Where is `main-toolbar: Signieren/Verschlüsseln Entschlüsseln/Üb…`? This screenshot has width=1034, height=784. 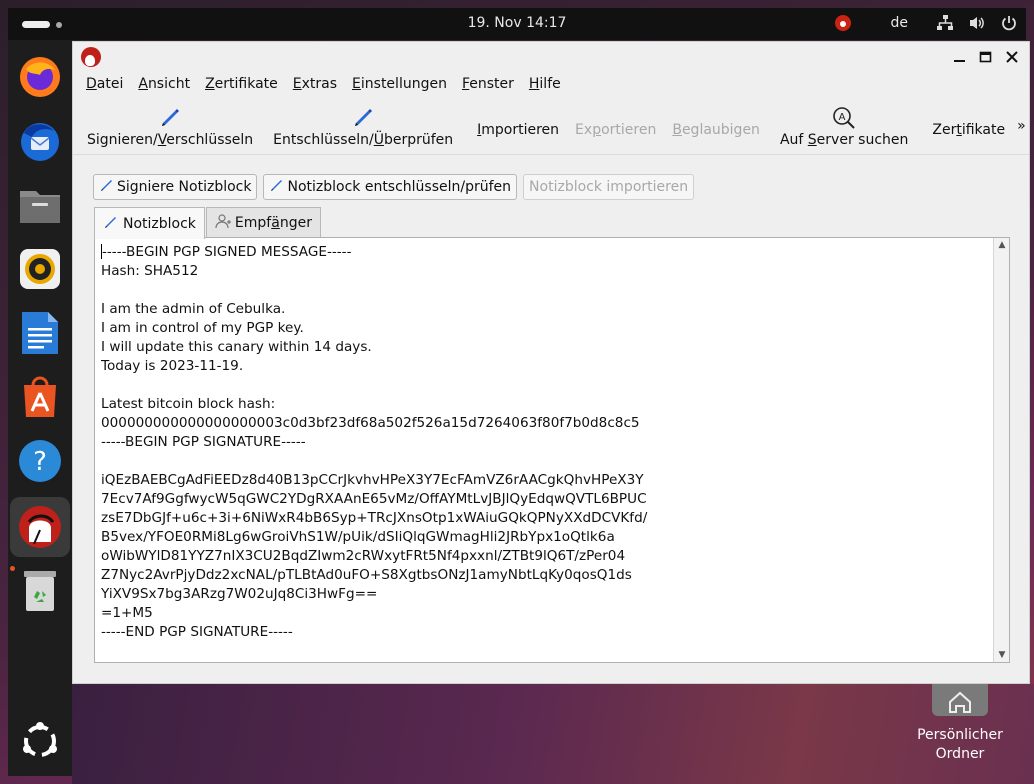
main-toolbar: Signieren/Verschlüsseln Entschlüsseln/Üb… is located at coordinates (551, 126).